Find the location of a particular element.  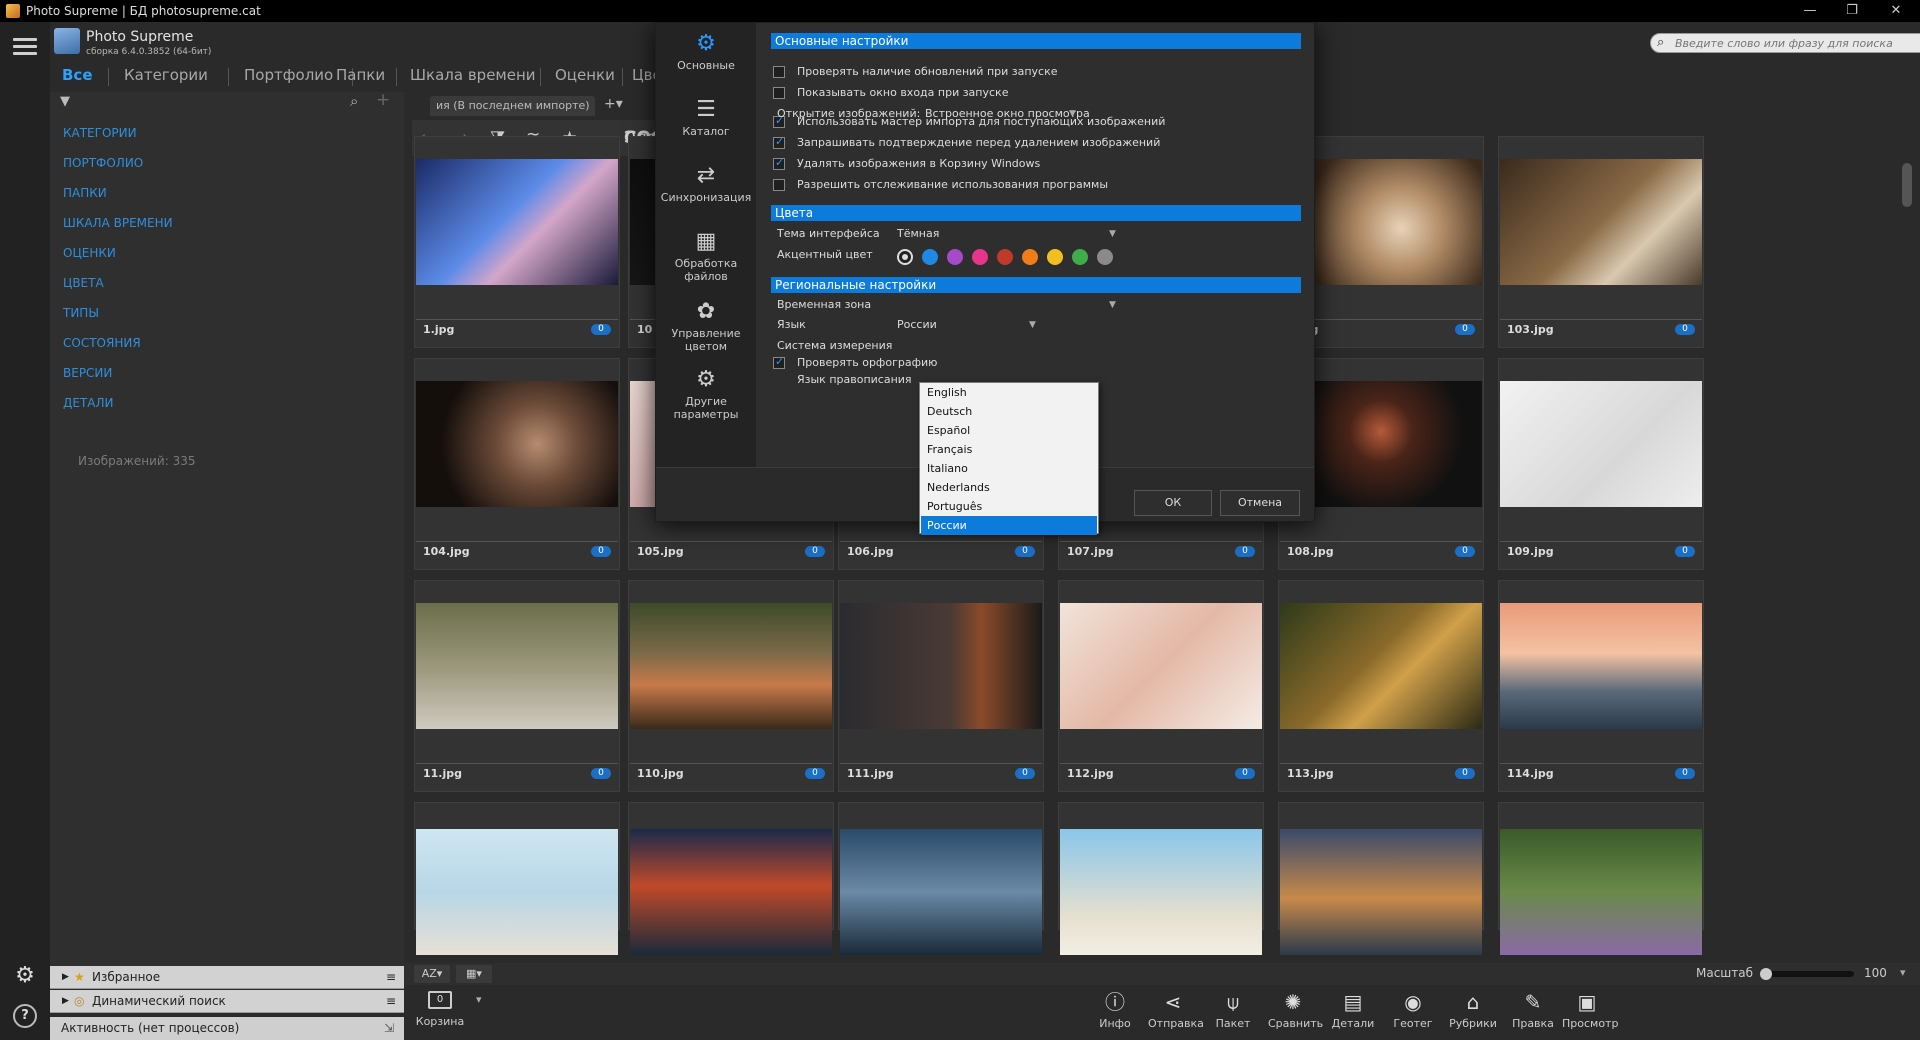

tab-ratings: Оценки is located at coordinates (585, 75).